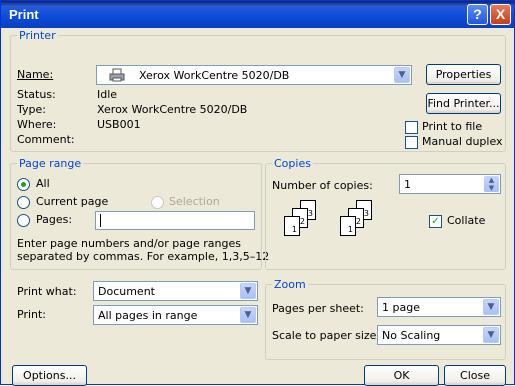 This screenshot has height=386, width=515. What do you see at coordinates (117, 75) in the screenshot?
I see `printer-icon` at bounding box center [117, 75].